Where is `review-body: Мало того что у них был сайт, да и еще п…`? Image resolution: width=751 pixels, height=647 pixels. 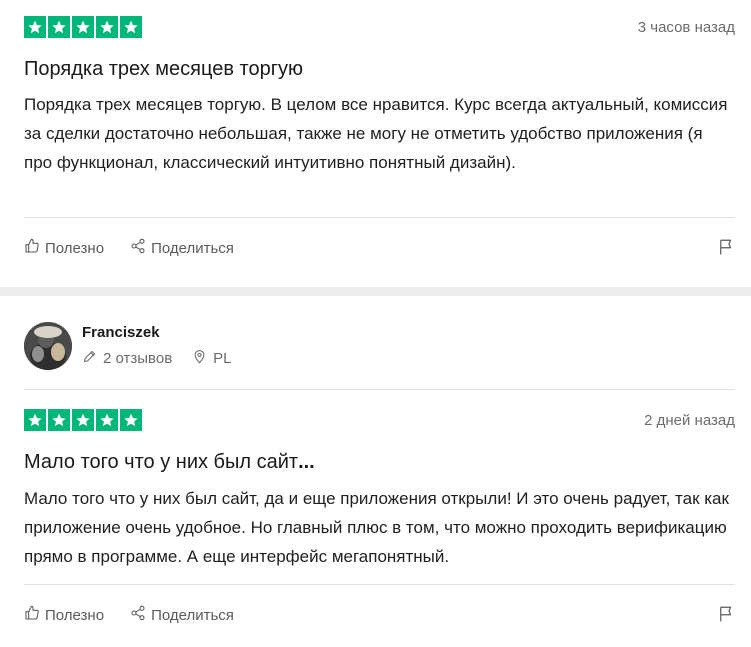
review-body: Мало того что у них был сайт, да и еще п… is located at coordinates (376, 527).